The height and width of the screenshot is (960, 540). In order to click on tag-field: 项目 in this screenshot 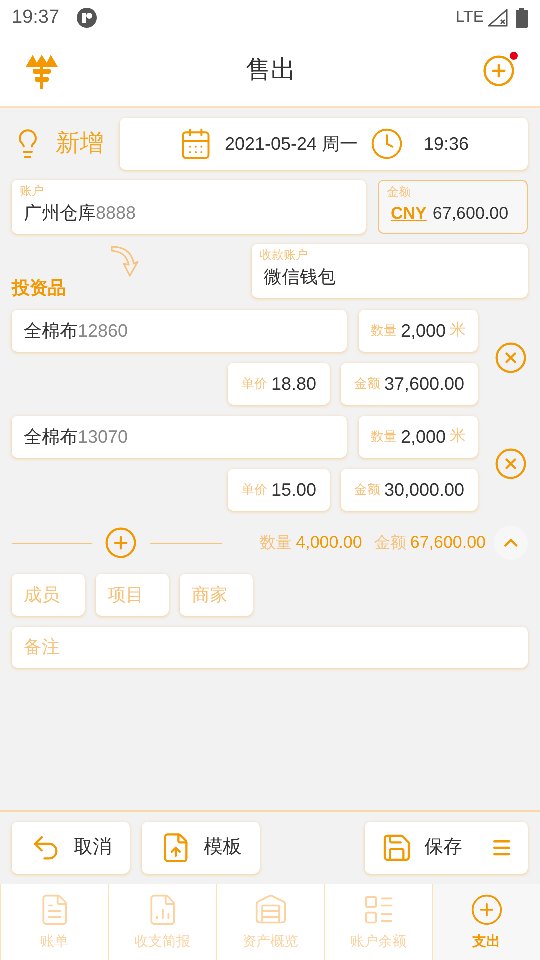, I will do `click(132, 595)`.